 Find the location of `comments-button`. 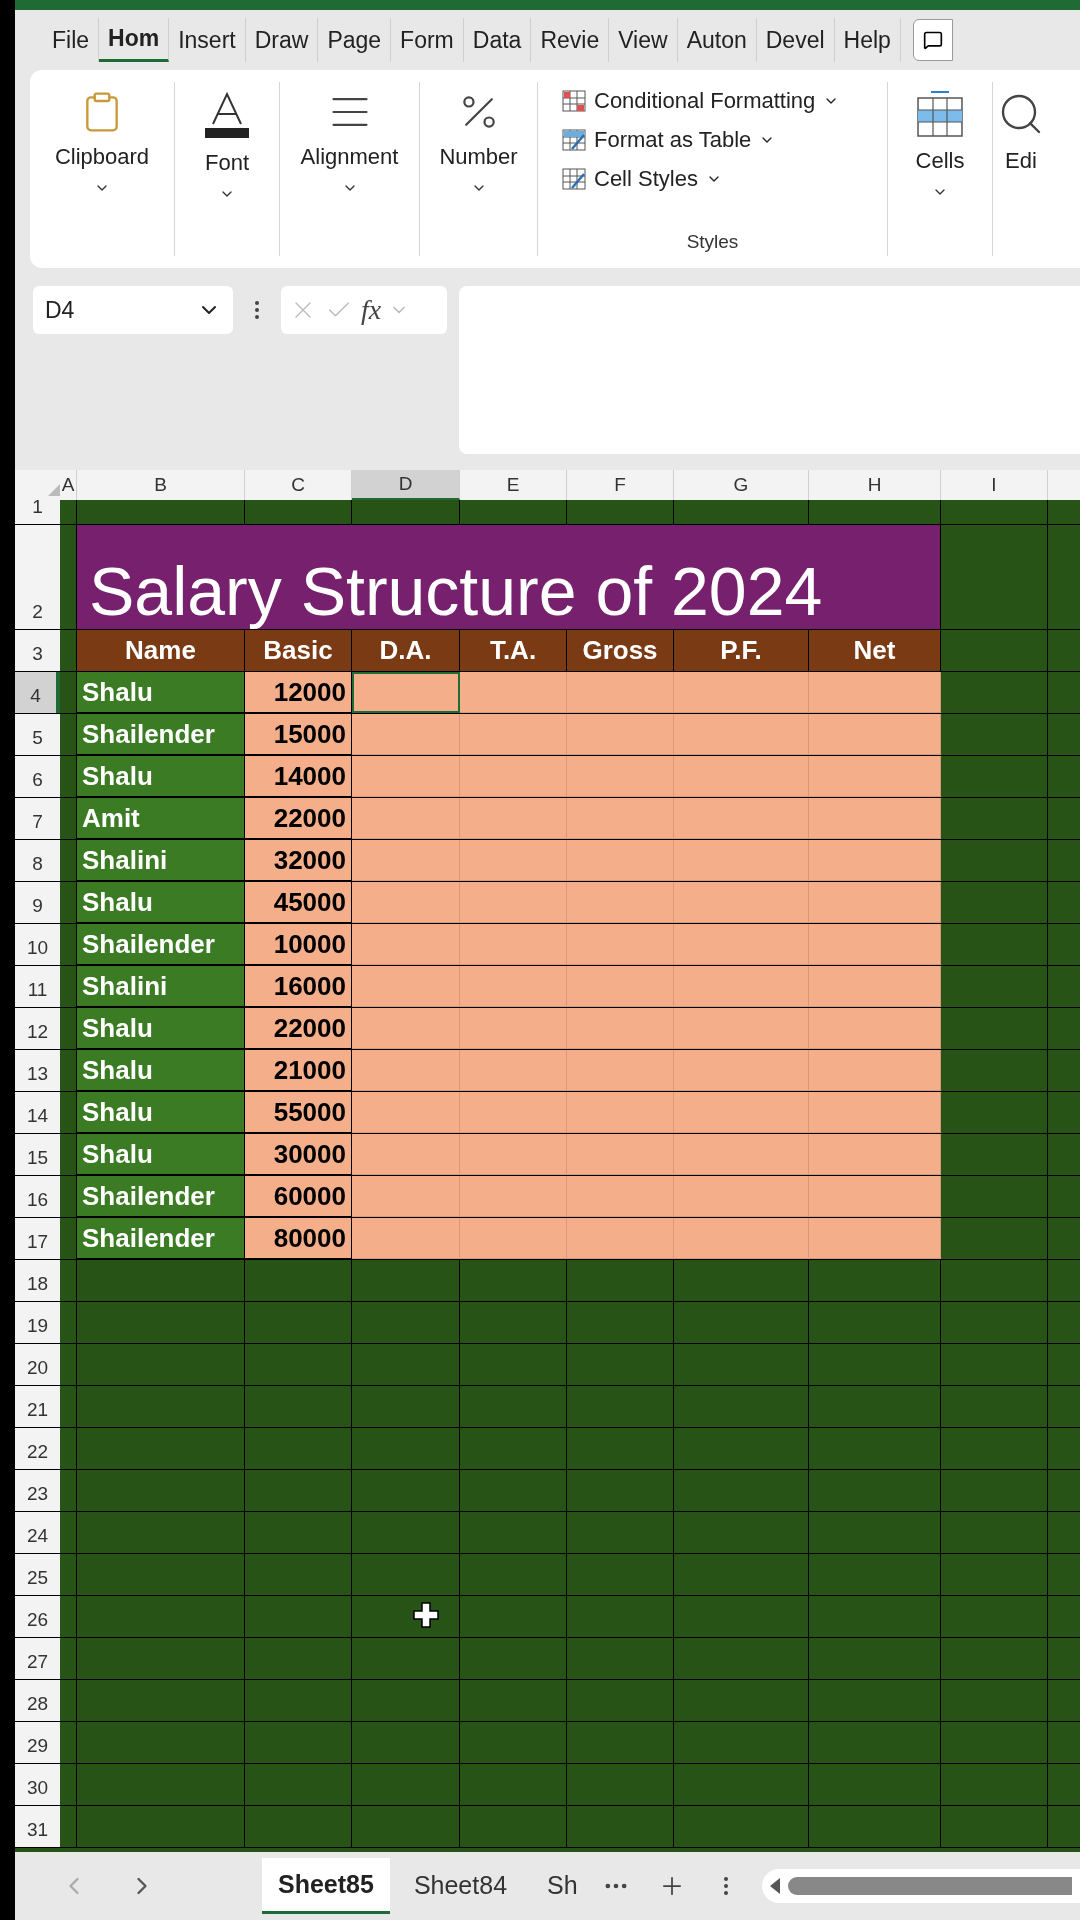

comments-button is located at coordinates (932, 40).